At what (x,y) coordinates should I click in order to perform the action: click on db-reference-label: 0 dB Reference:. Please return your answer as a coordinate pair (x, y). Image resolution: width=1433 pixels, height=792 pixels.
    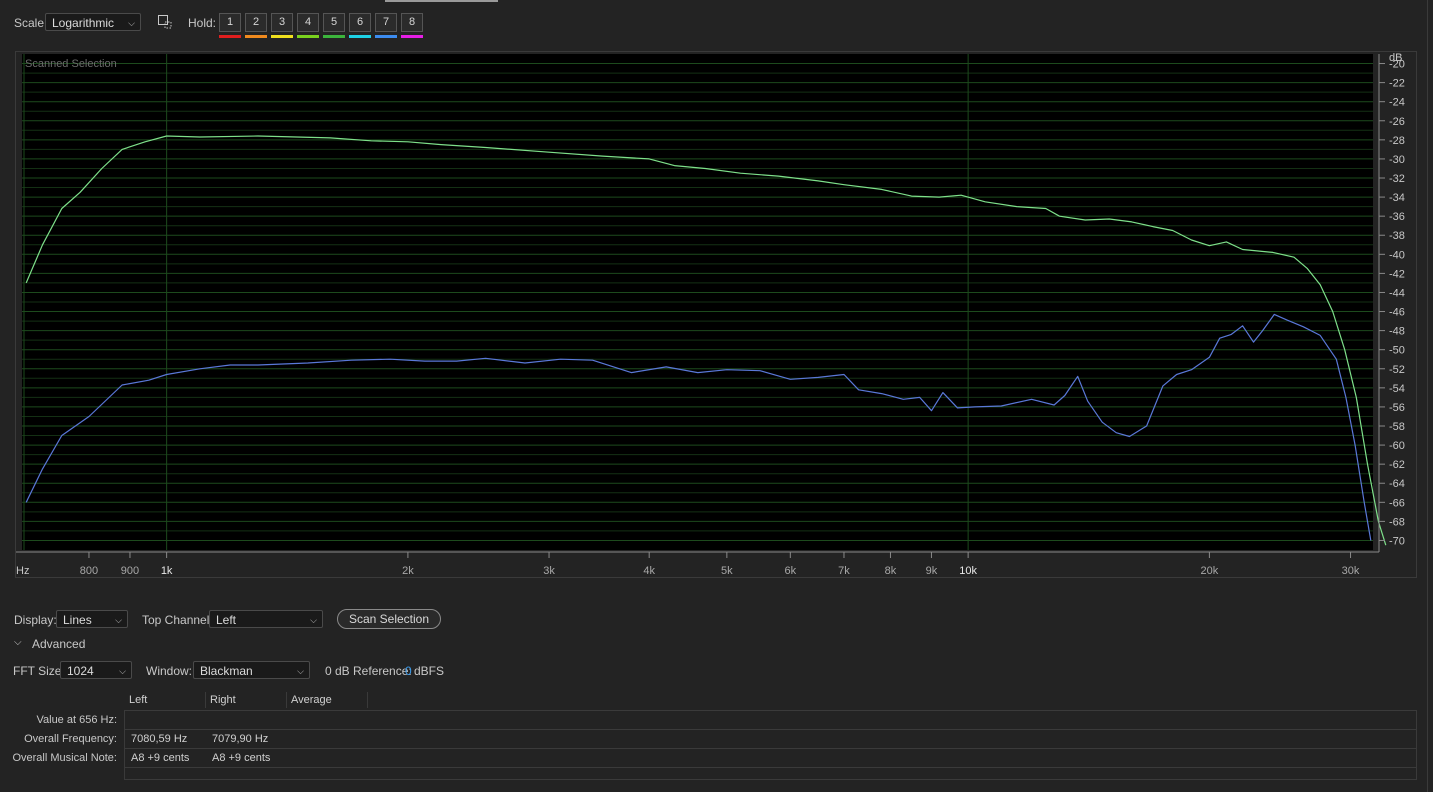
    Looking at the image, I should click on (368, 671).